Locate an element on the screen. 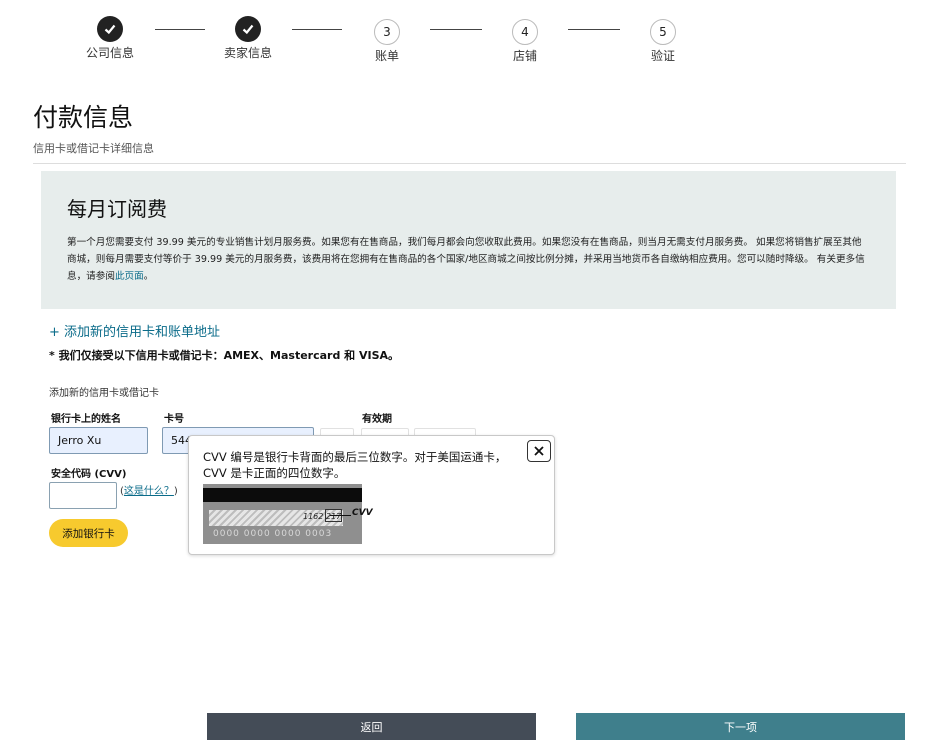  step-verification: 5 验证 is located at coordinates (663, 41).